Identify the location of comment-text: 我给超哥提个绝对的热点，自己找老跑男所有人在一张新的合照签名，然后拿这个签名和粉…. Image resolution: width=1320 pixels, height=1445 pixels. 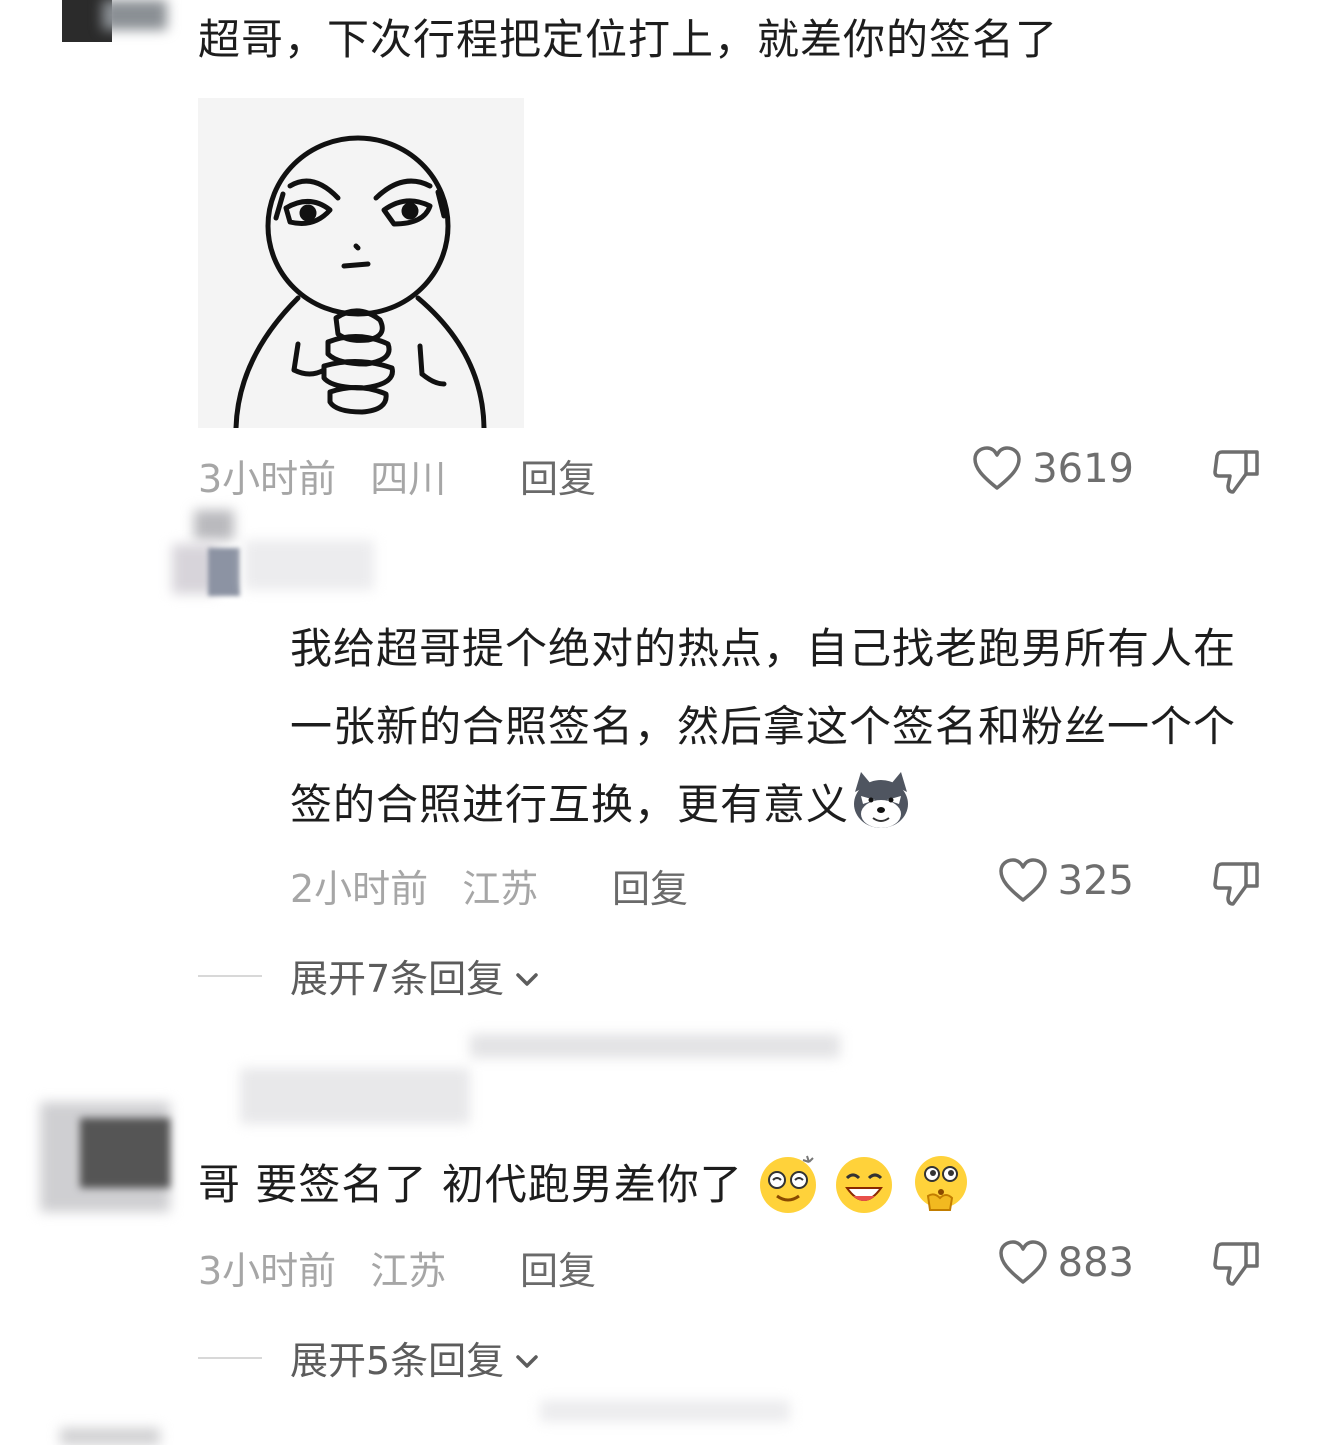
(774, 728).